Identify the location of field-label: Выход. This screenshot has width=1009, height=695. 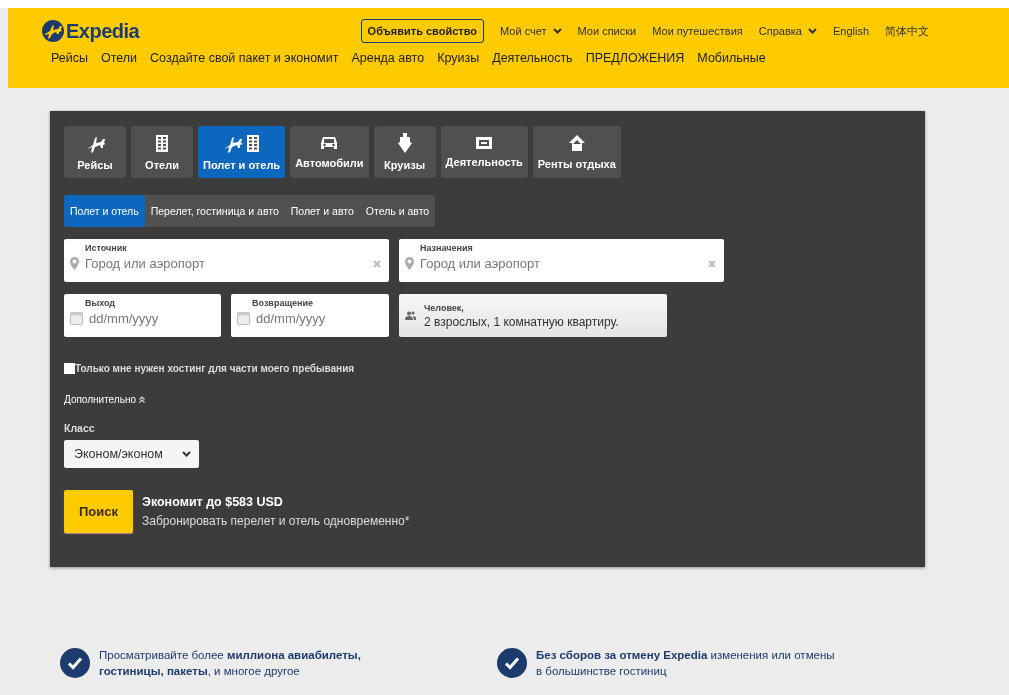
(100, 303).